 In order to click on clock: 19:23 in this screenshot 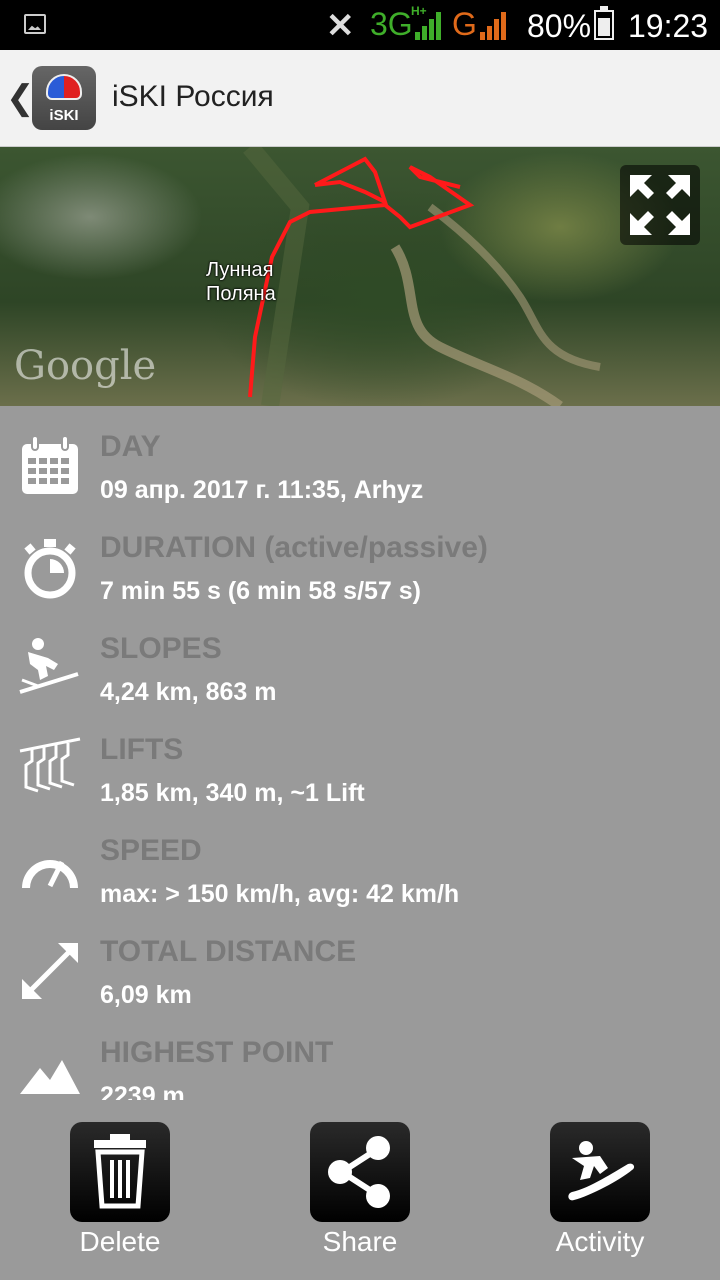, I will do `click(668, 26)`.